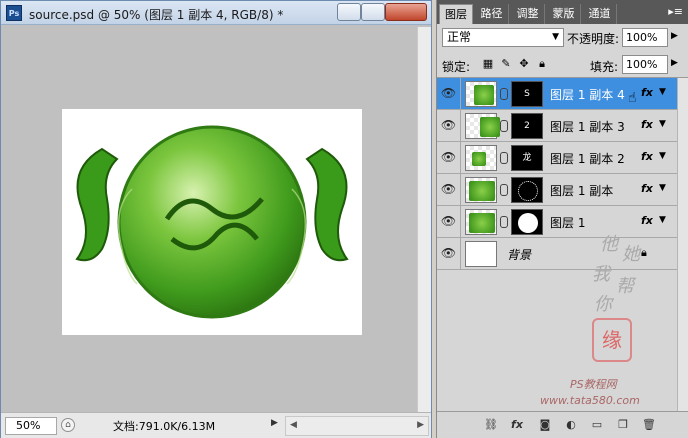 This screenshot has width=688, height=438. What do you see at coordinates (274, 423) in the screenshot?
I see `status-menu-arrow-icon: ▶` at bounding box center [274, 423].